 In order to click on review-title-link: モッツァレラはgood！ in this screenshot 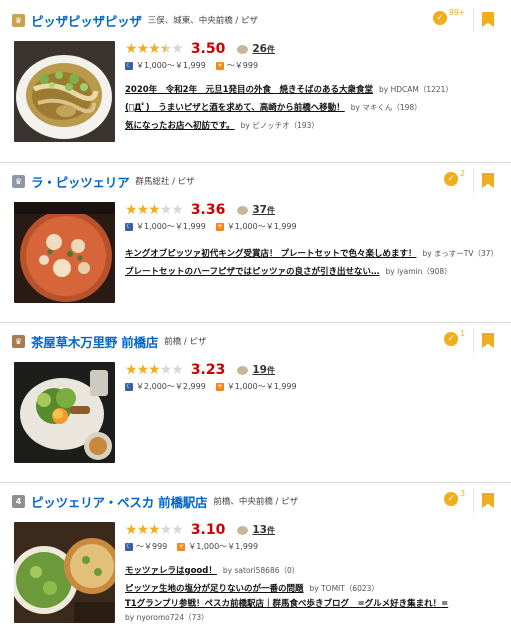, I will do `click(171, 571)`.